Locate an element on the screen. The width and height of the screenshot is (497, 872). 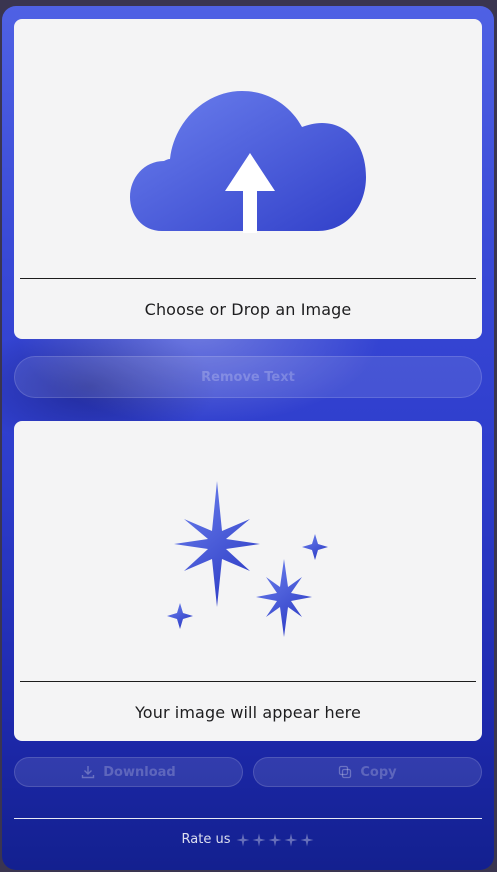
download-button: Download is located at coordinates (128, 772).